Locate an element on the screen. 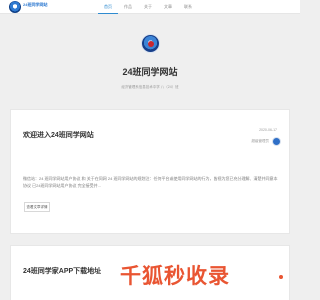 The height and width of the screenshot is (300, 320). nav-item-home: 首页 is located at coordinates (108, 7).